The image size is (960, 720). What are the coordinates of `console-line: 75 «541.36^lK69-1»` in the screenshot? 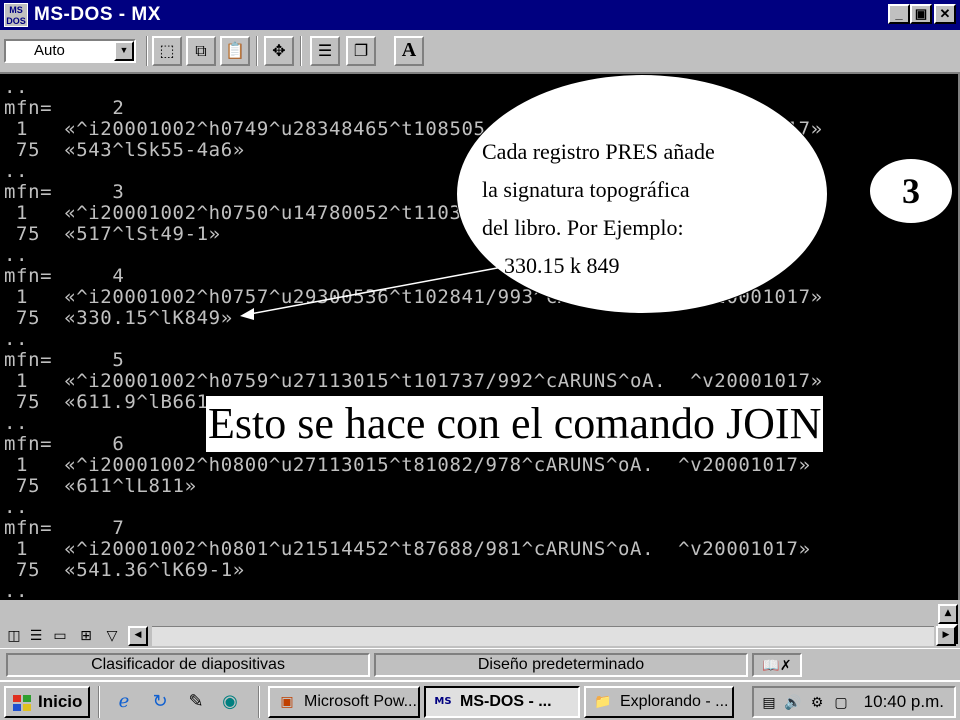 It's located at (124, 570).